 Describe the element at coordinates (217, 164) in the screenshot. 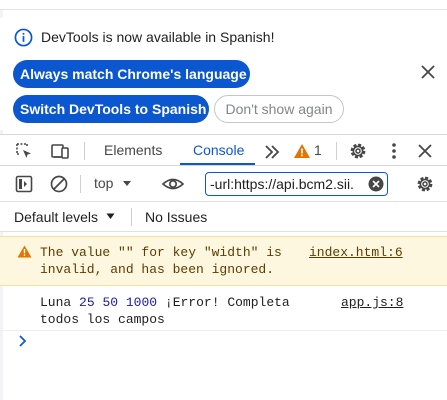

I see `active-tab-indicator` at that location.